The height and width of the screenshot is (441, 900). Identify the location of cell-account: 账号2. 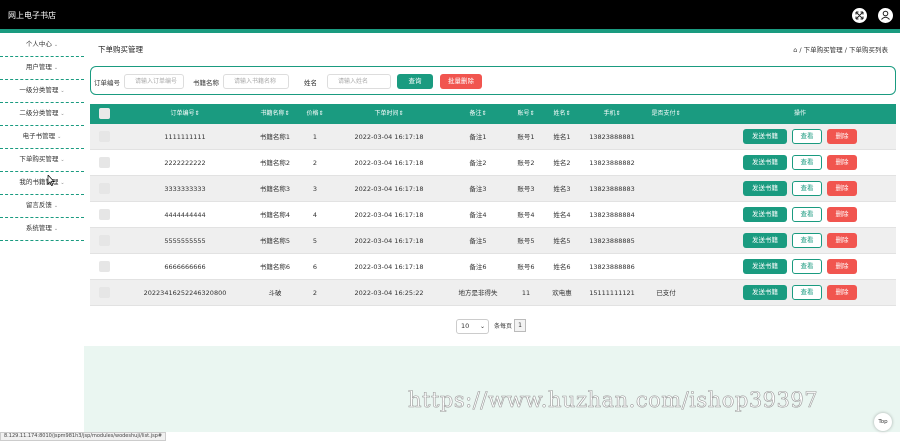
(526, 163).